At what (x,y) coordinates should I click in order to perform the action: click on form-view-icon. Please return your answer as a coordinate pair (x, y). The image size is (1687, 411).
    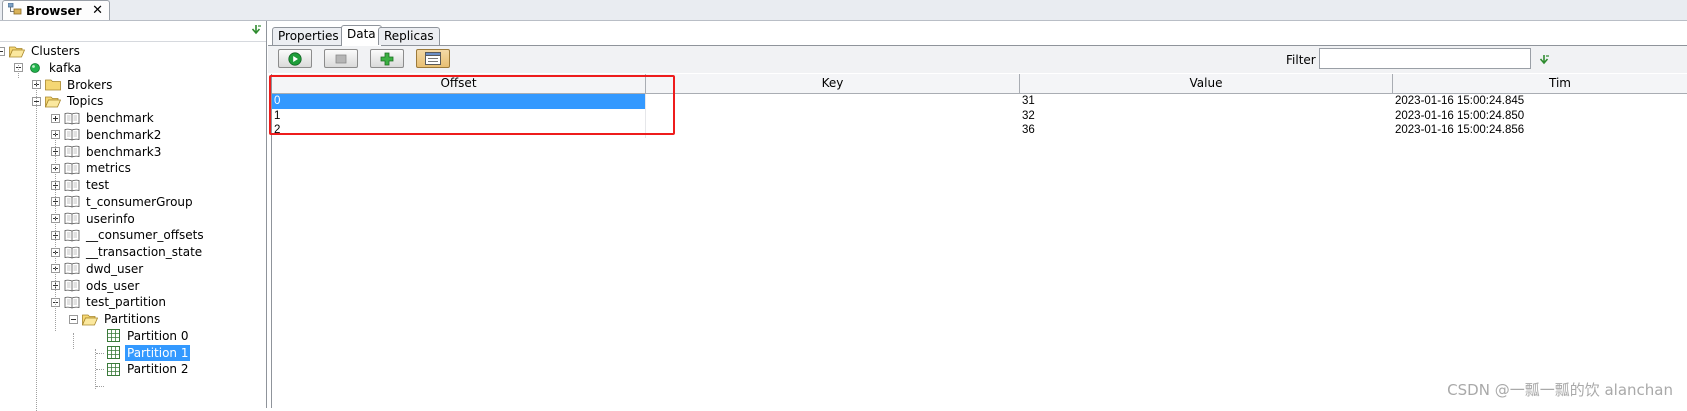
    Looking at the image, I should click on (433, 58).